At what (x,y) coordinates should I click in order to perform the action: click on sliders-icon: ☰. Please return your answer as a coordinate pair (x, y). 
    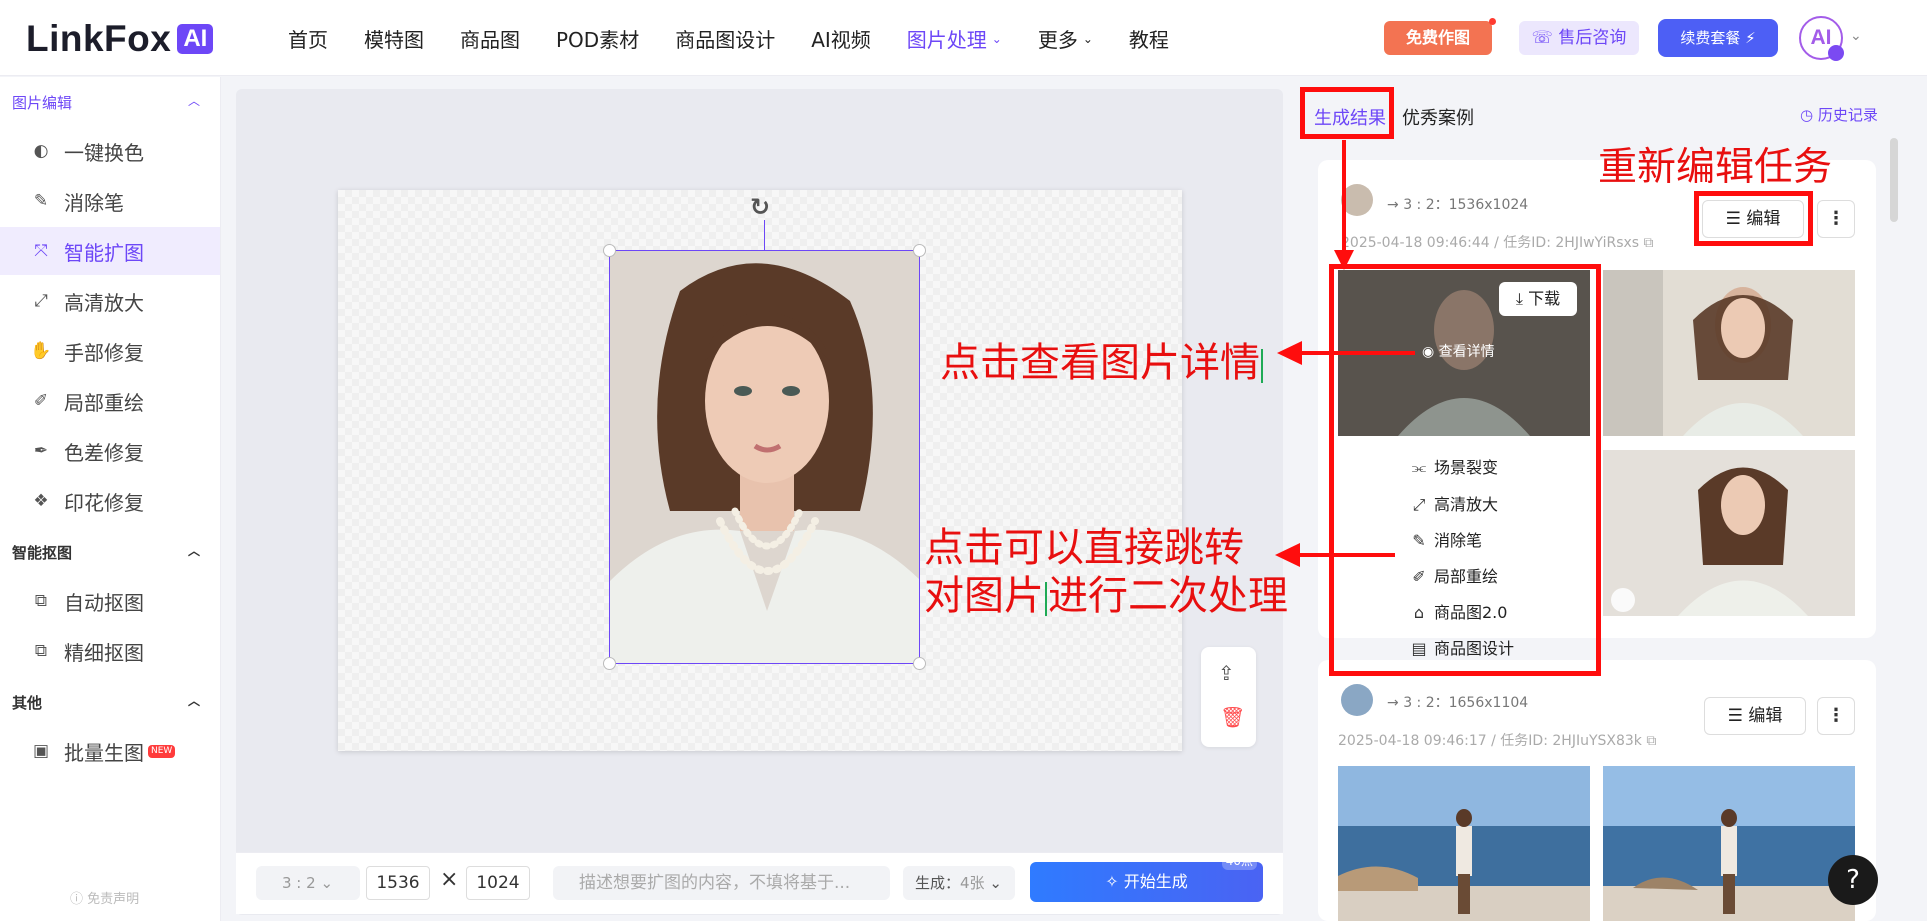
    Looking at the image, I should click on (1738, 716).